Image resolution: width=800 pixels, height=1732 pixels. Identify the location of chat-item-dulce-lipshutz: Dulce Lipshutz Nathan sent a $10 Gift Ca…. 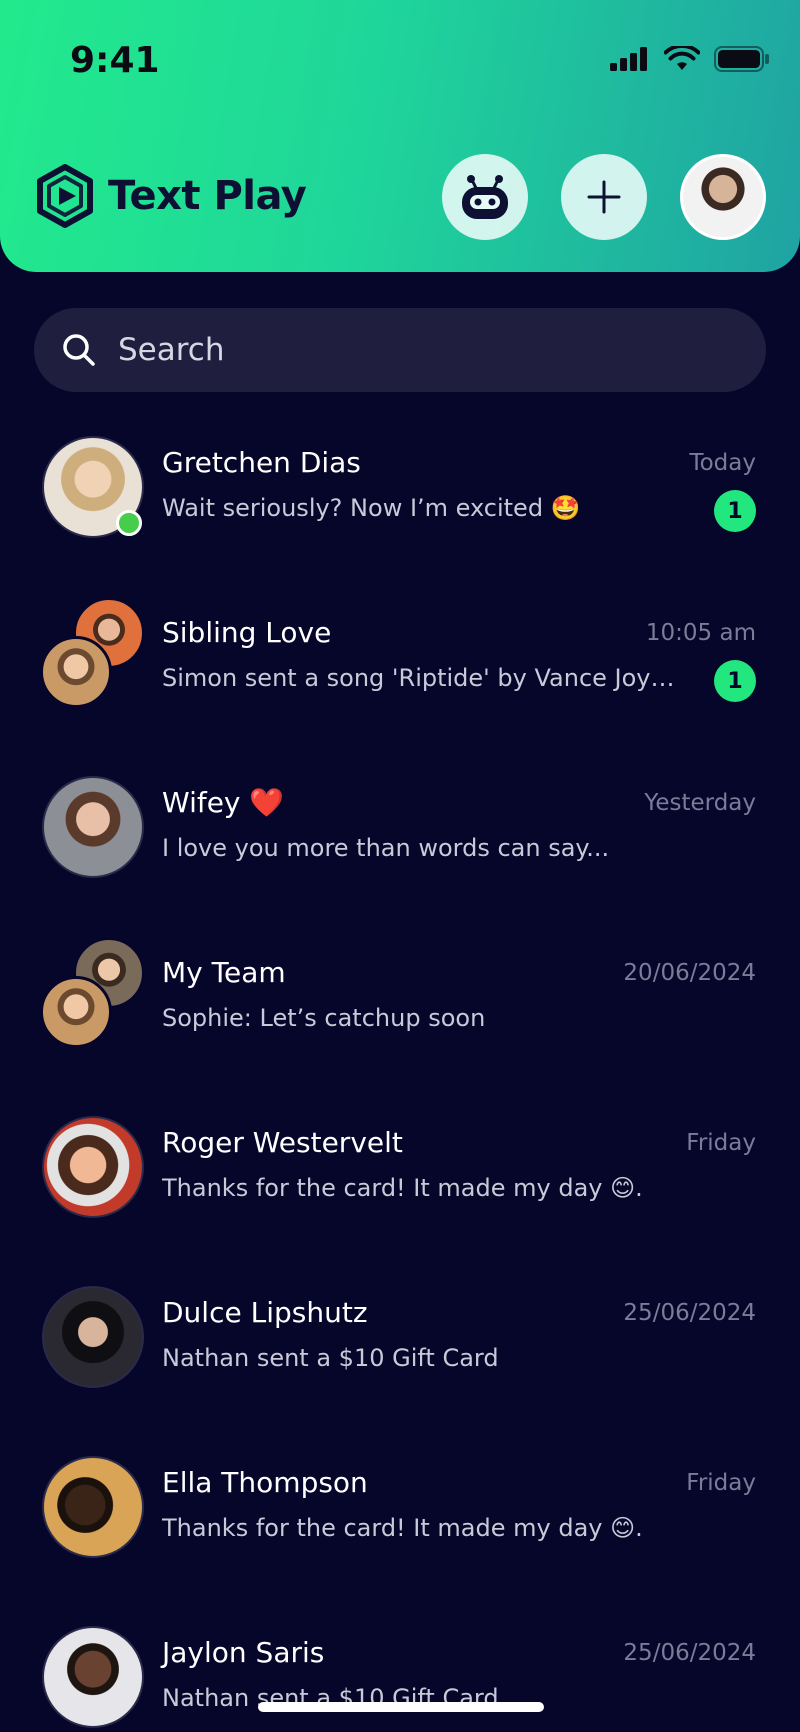
(400, 1353).